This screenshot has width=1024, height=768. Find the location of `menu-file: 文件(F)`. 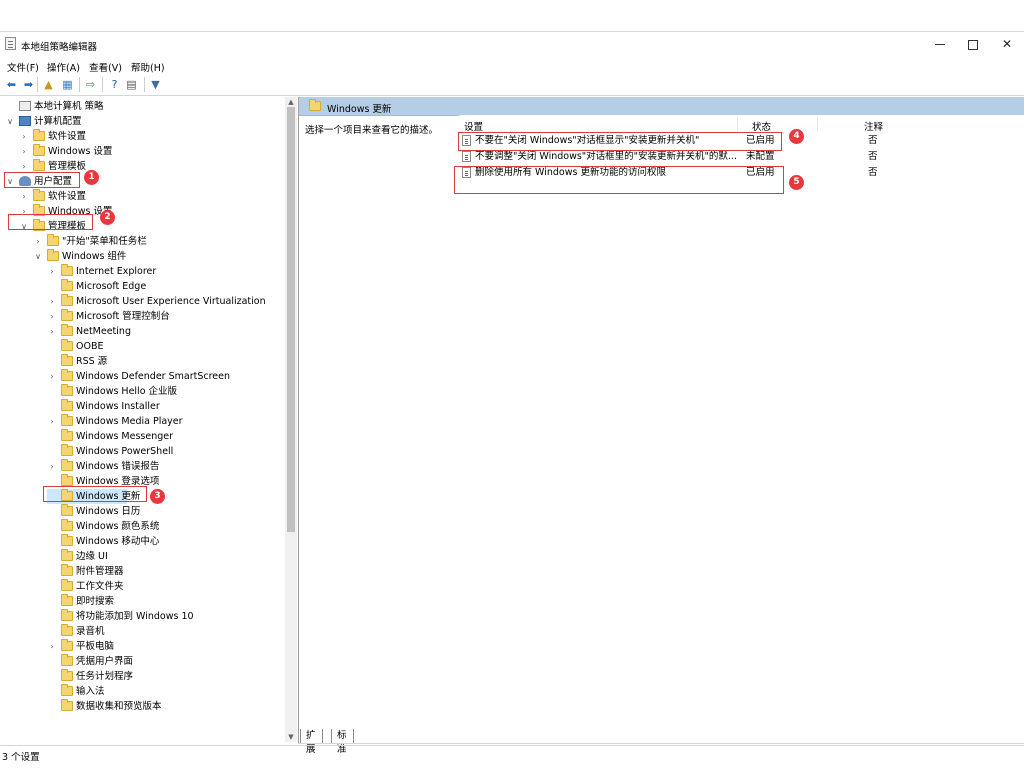

menu-file: 文件(F) is located at coordinates (23, 67).